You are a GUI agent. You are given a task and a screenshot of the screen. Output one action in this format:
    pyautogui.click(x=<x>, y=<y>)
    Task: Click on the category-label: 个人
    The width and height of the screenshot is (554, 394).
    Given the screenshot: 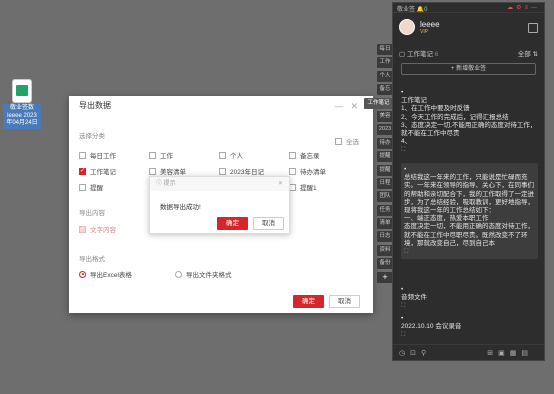 What is the action you would take?
    pyautogui.click(x=236, y=156)
    